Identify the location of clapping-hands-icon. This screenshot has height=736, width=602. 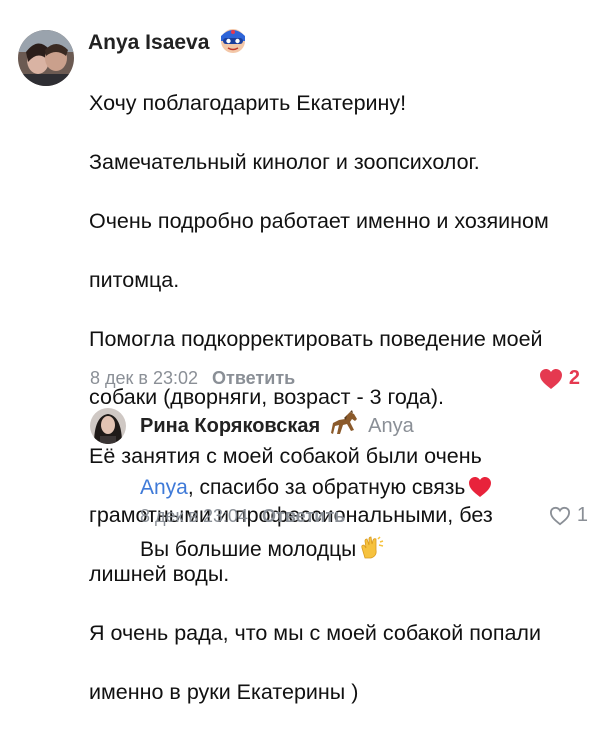
(372, 552).